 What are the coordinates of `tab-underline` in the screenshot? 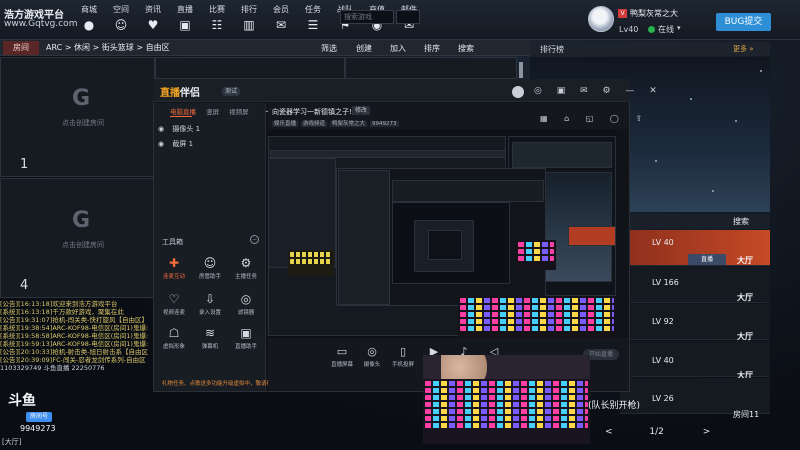 It's located at (181, 116).